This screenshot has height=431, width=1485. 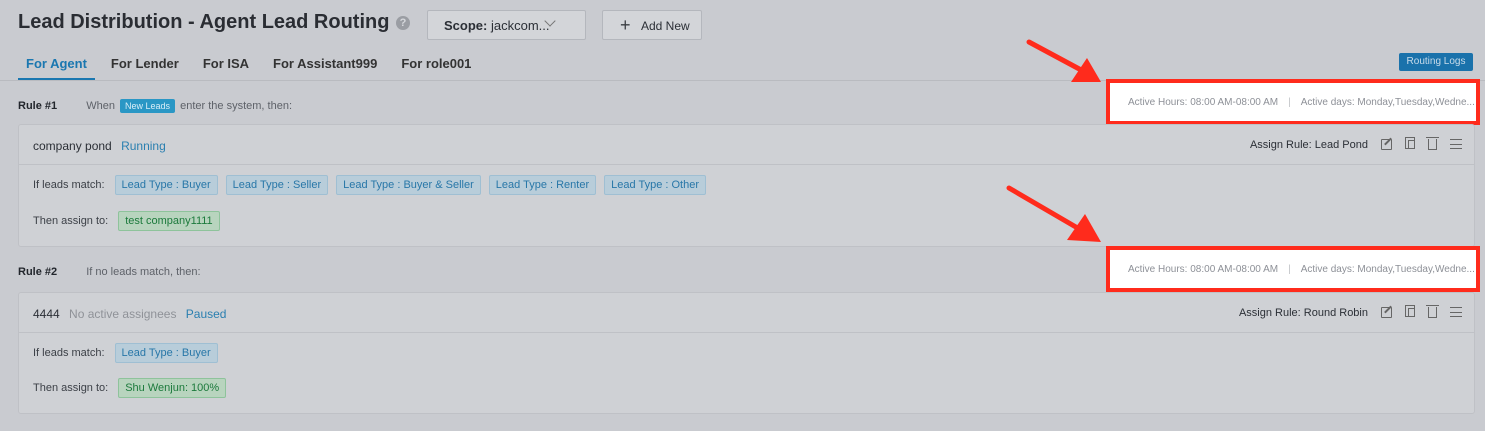 What do you see at coordinates (542, 185) in the screenshot?
I see `lead-type-tag: Lead Type : Renter` at bounding box center [542, 185].